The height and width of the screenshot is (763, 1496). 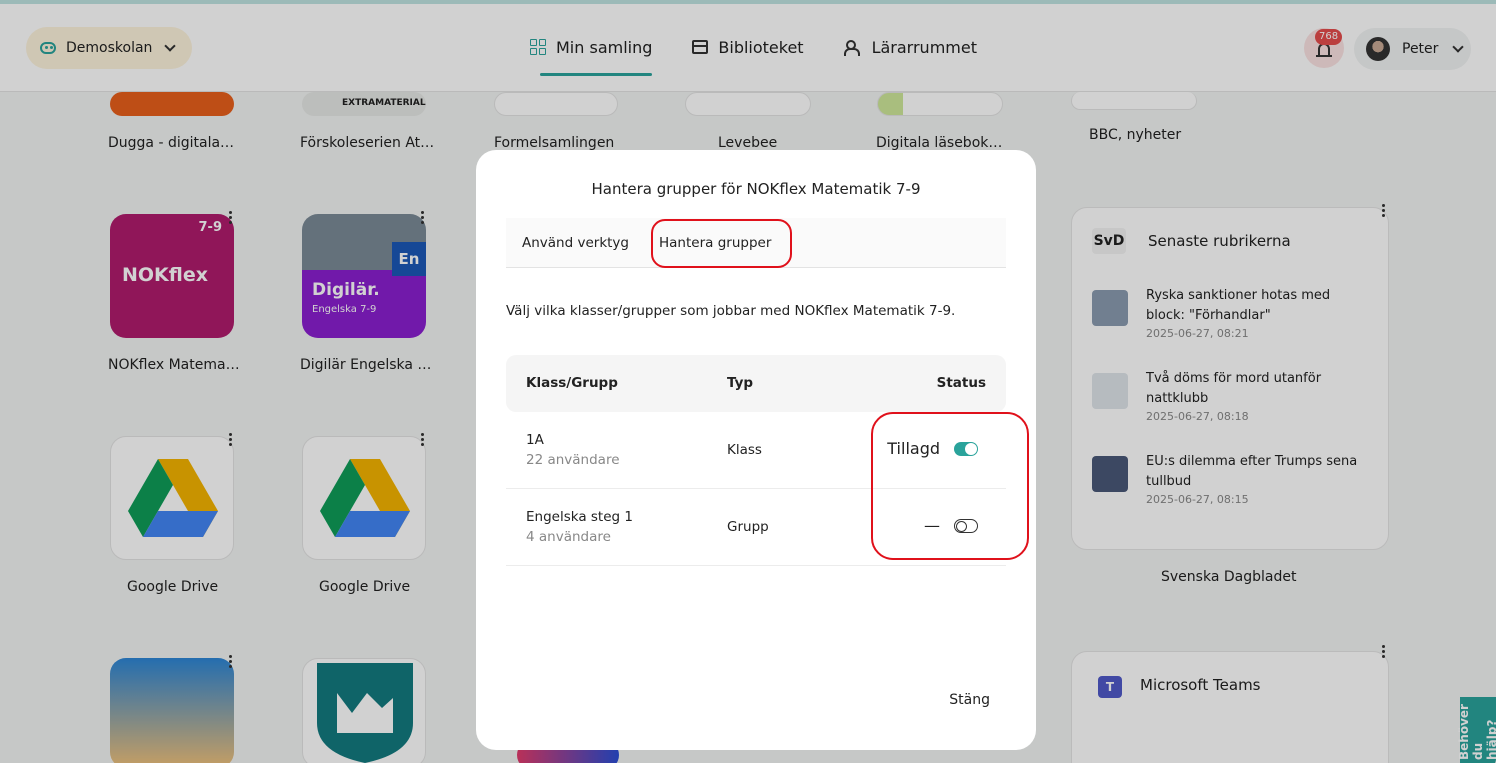 What do you see at coordinates (572, 383) in the screenshot?
I see `column-header-klass: Klass/Grupp` at bounding box center [572, 383].